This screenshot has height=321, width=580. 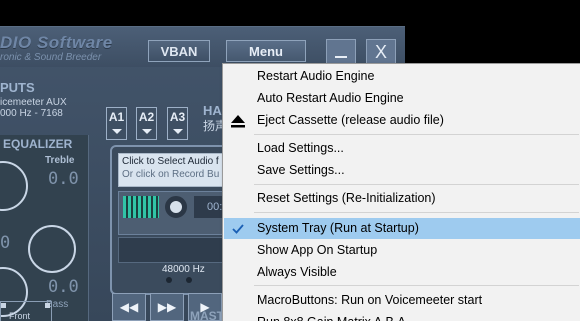 What do you see at coordinates (266, 51) in the screenshot?
I see `menu-button: Menu` at bounding box center [266, 51].